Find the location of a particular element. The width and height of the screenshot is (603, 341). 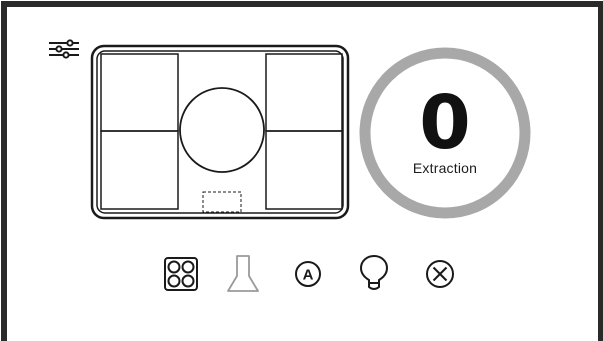

hood-sensor-area is located at coordinates (222, 202).